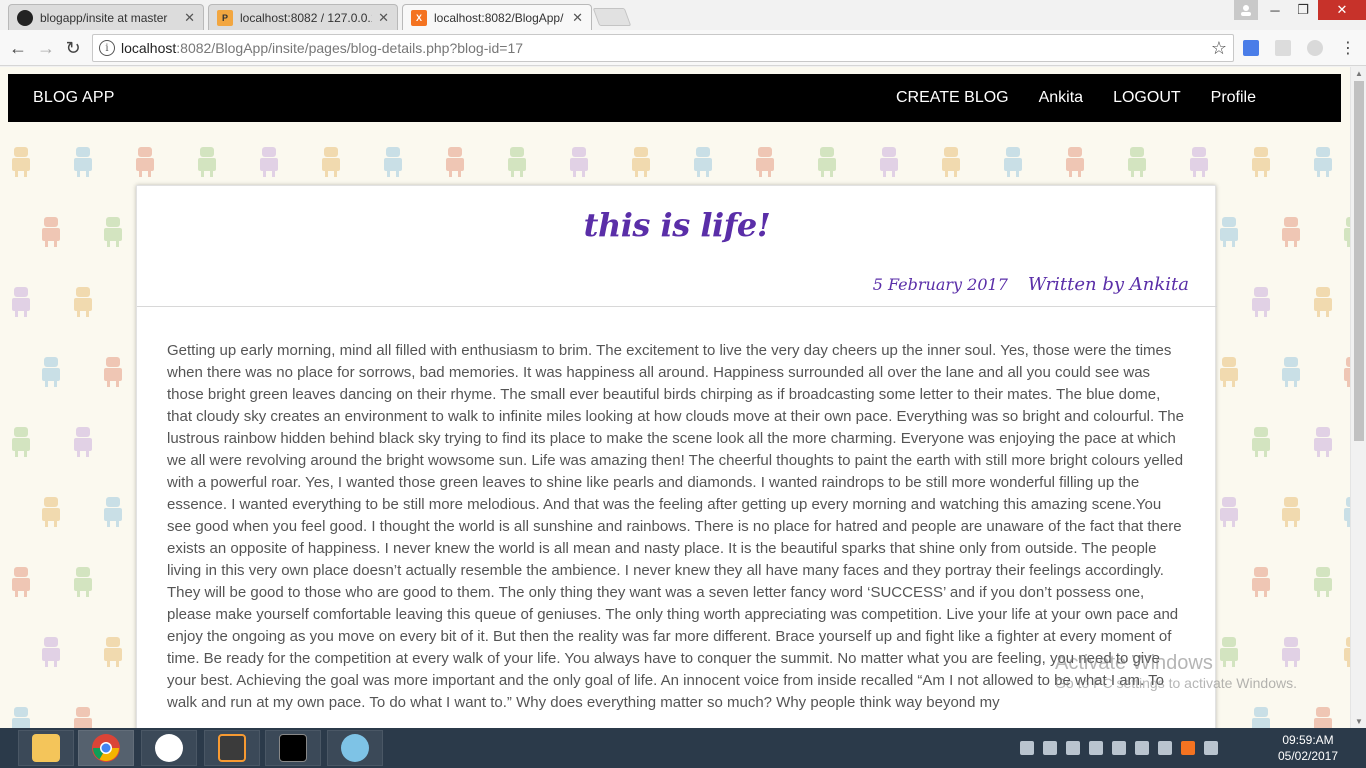 The height and width of the screenshot is (768, 1366). What do you see at coordinates (107, 48) in the screenshot?
I see `info-icon: i` at bounding box center [107, 48].